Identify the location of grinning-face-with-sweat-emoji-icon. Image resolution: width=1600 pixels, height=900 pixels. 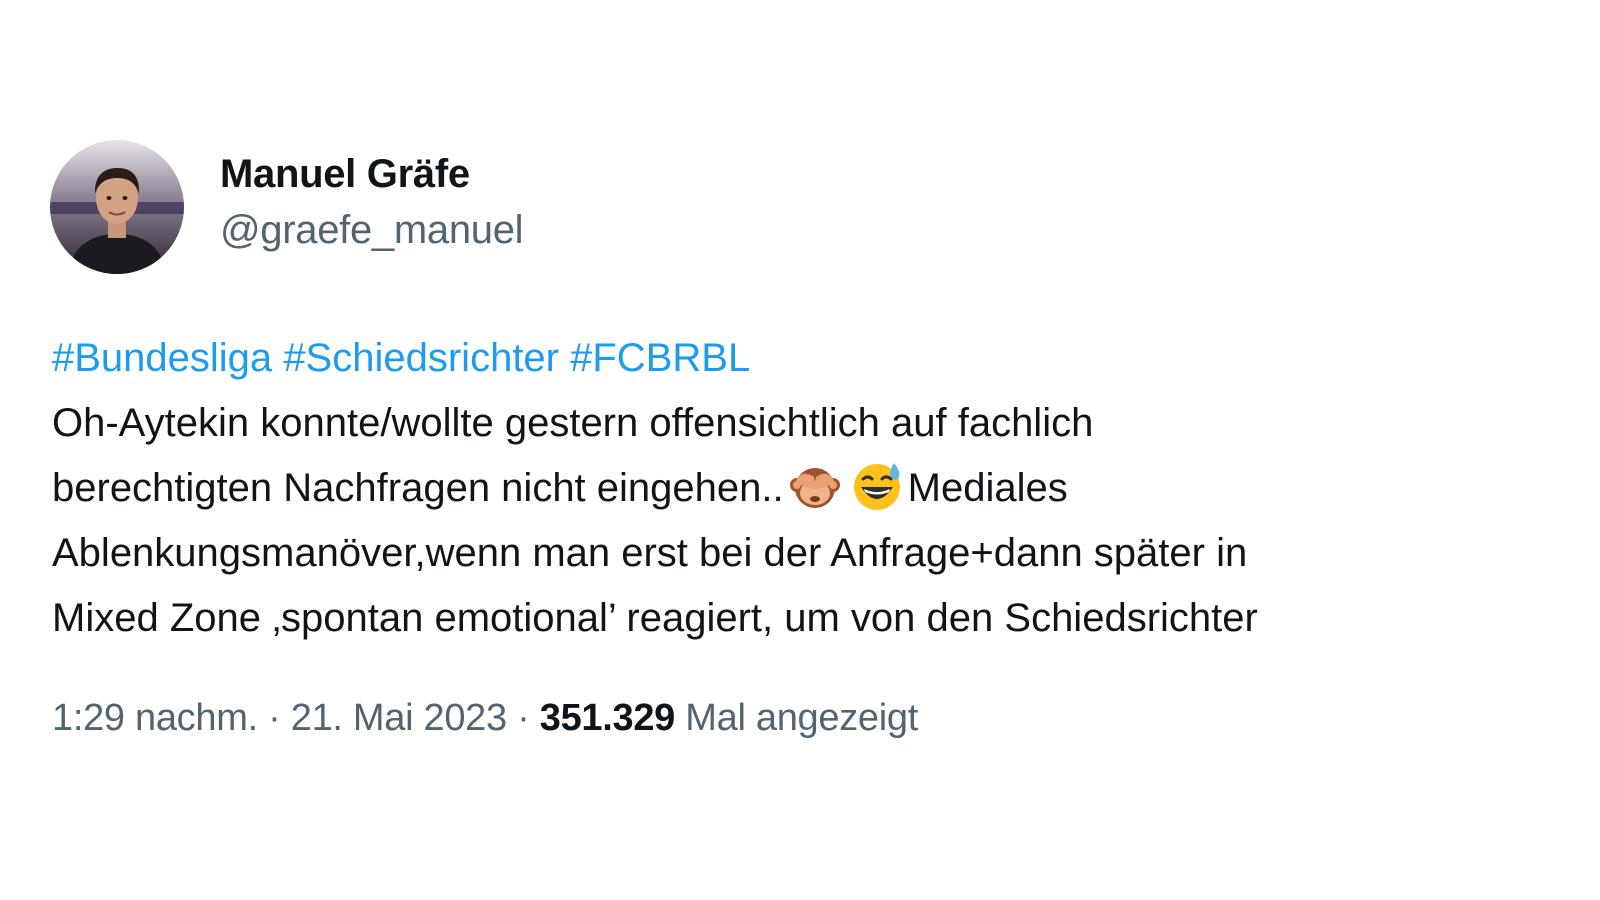
(877, 486).